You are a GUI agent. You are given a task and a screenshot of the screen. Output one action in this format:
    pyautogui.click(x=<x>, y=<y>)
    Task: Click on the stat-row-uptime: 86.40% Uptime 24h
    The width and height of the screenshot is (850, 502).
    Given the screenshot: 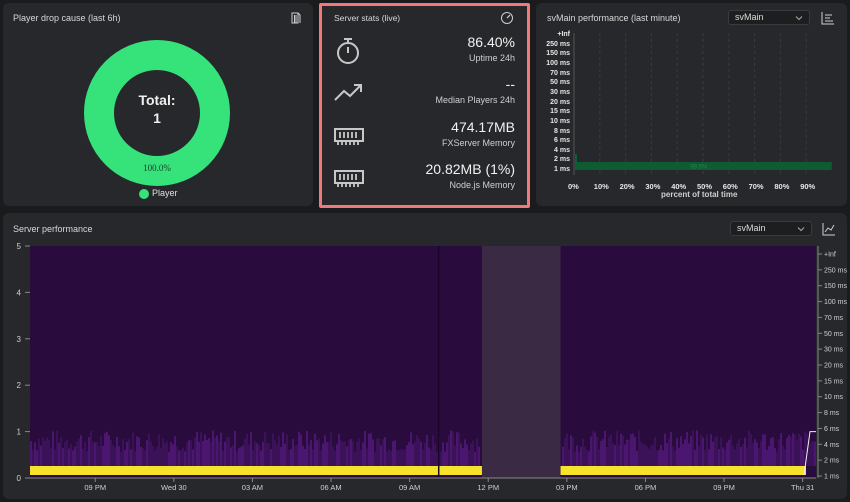 What is the action you would take?
    pyautogui.click(x=424, y=50)
    